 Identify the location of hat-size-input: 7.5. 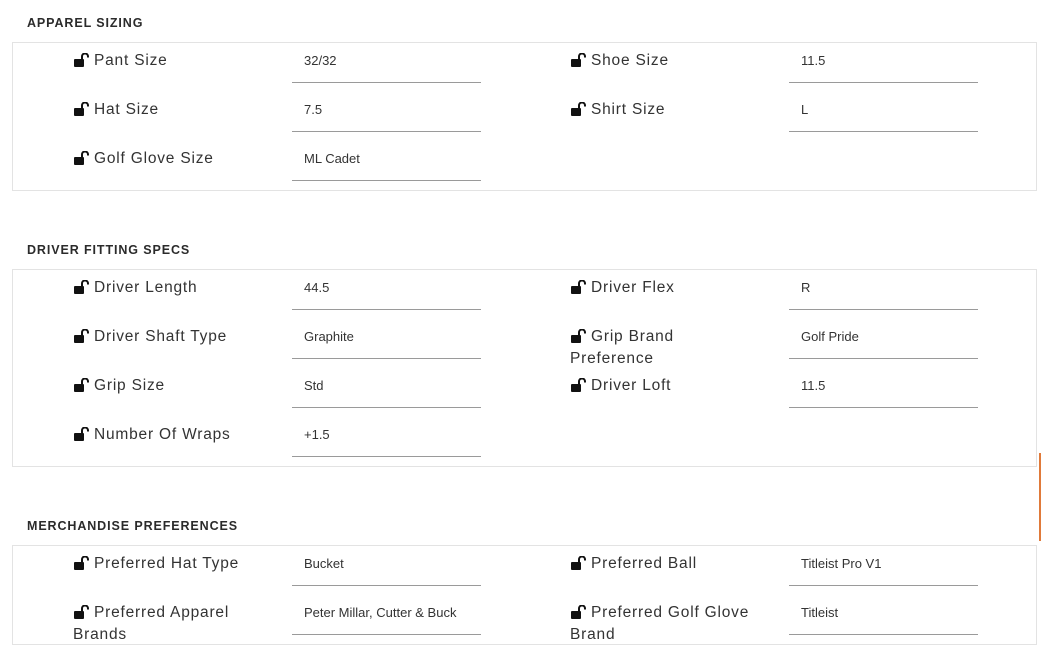
(386, 115).